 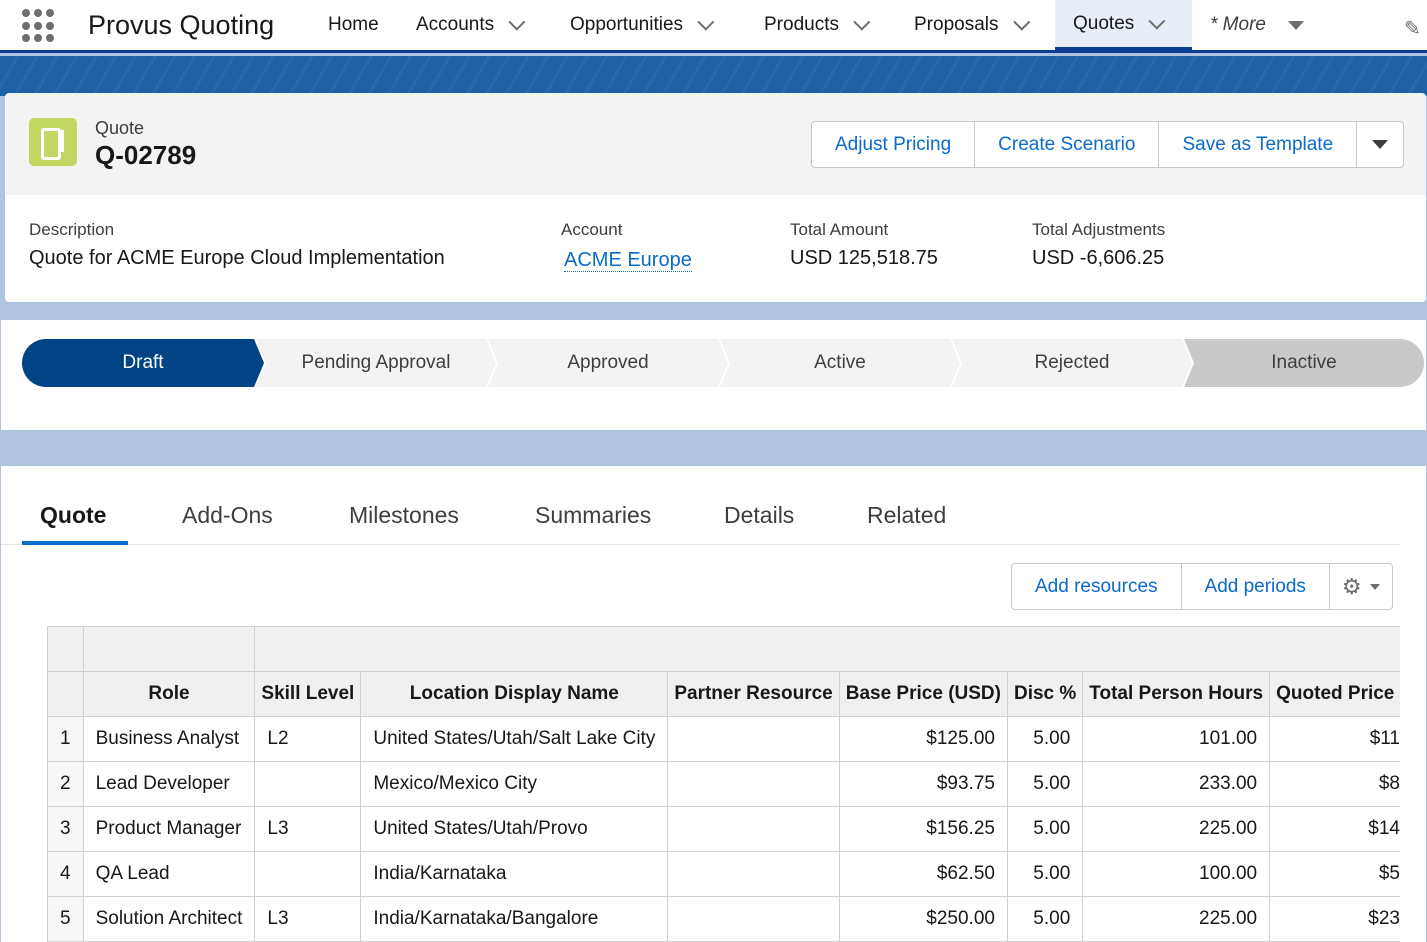 I want to click on grid-actions: Add resources Add periods ⚙, so click(x=1202, y=586).